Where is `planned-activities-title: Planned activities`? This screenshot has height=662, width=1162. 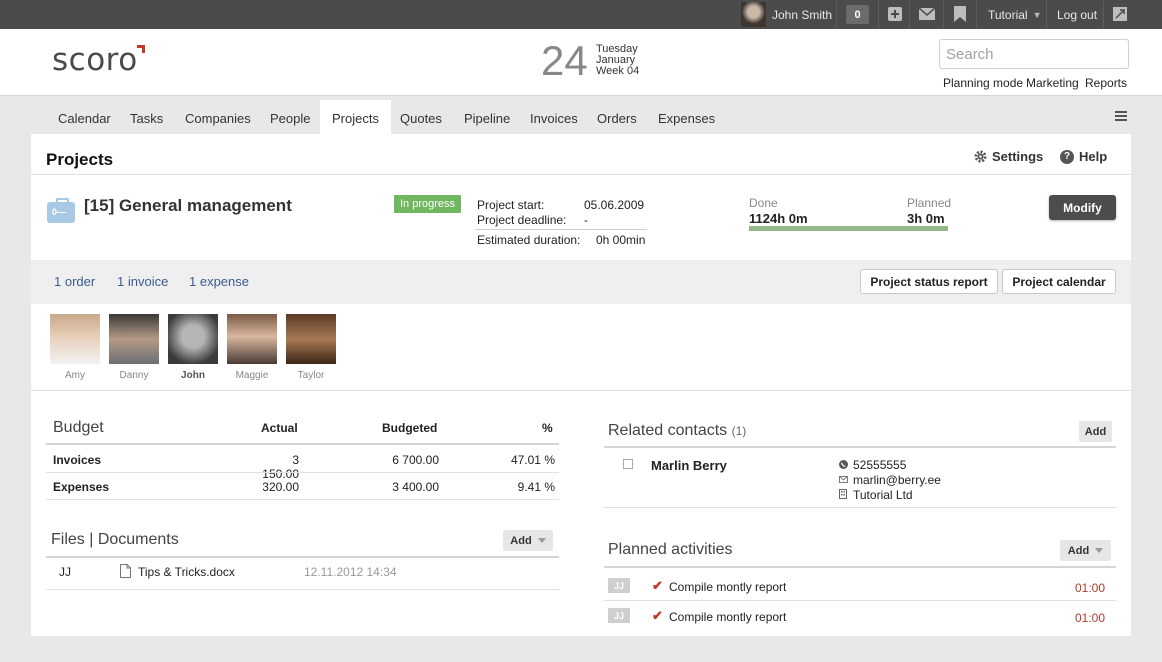
planned-activities-title: Planned activities is located at coordinates (670, 549).